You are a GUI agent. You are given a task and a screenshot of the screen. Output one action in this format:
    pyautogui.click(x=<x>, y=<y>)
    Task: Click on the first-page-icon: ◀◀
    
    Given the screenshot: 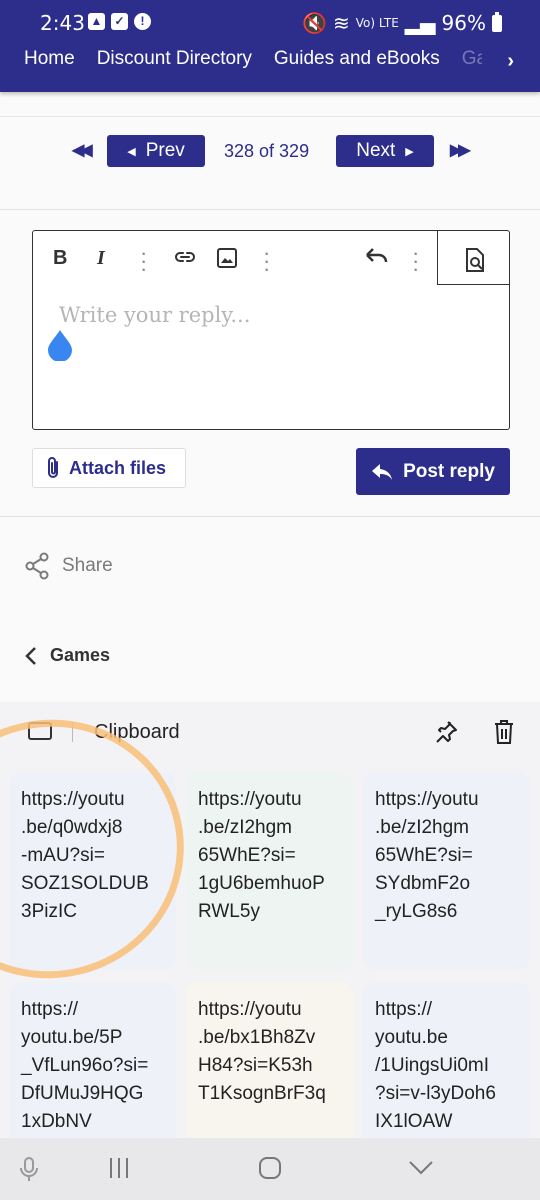 What is the action you would take?
    pyautogui.click(x=82, y=150)
    